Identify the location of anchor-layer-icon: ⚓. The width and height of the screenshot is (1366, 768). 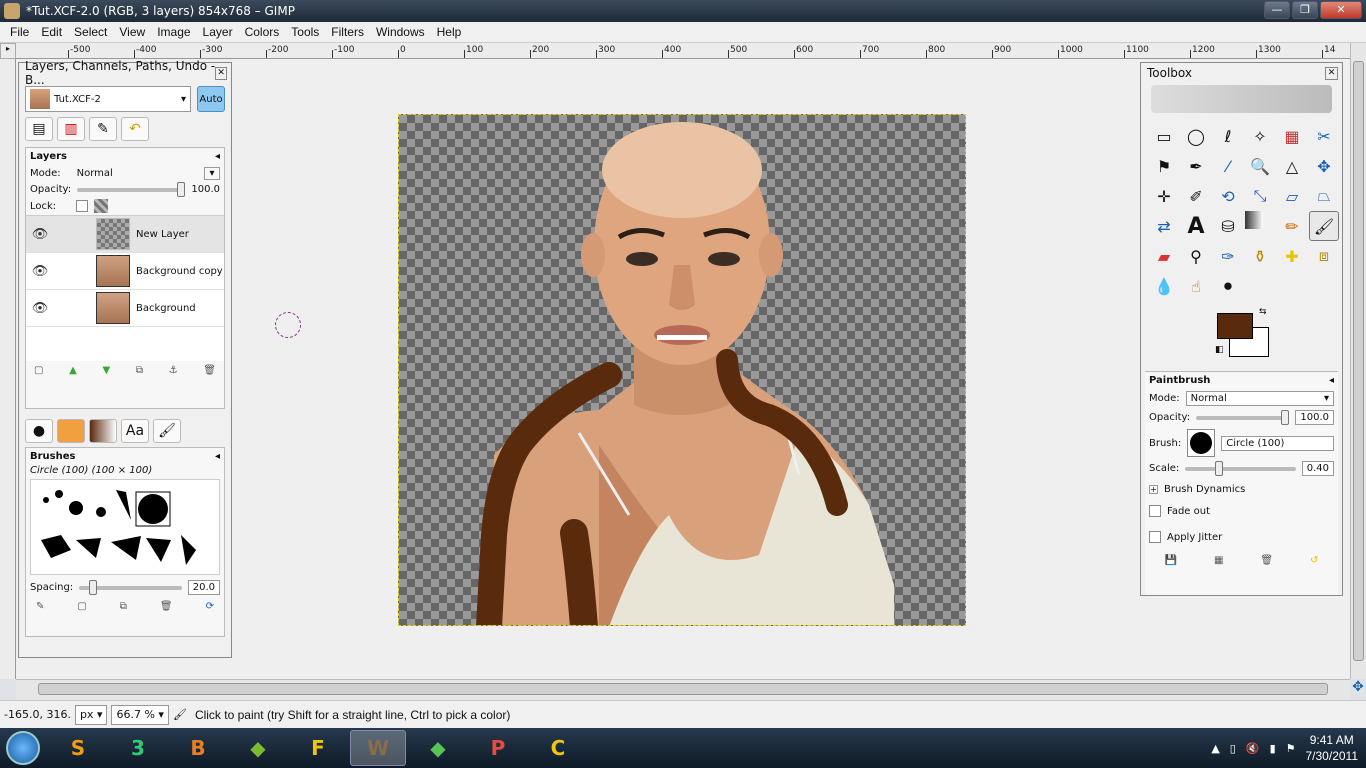
(173, 370).